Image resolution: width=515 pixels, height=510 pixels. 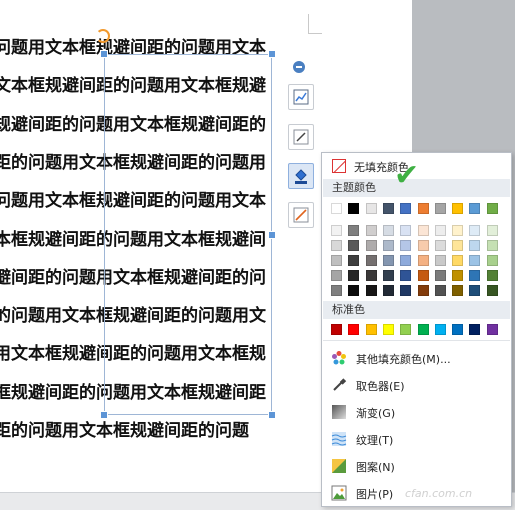 What do you see at coordinates (339, 439) in the screenshot?
I see `texture-icon` at bounding box center [339, 439].